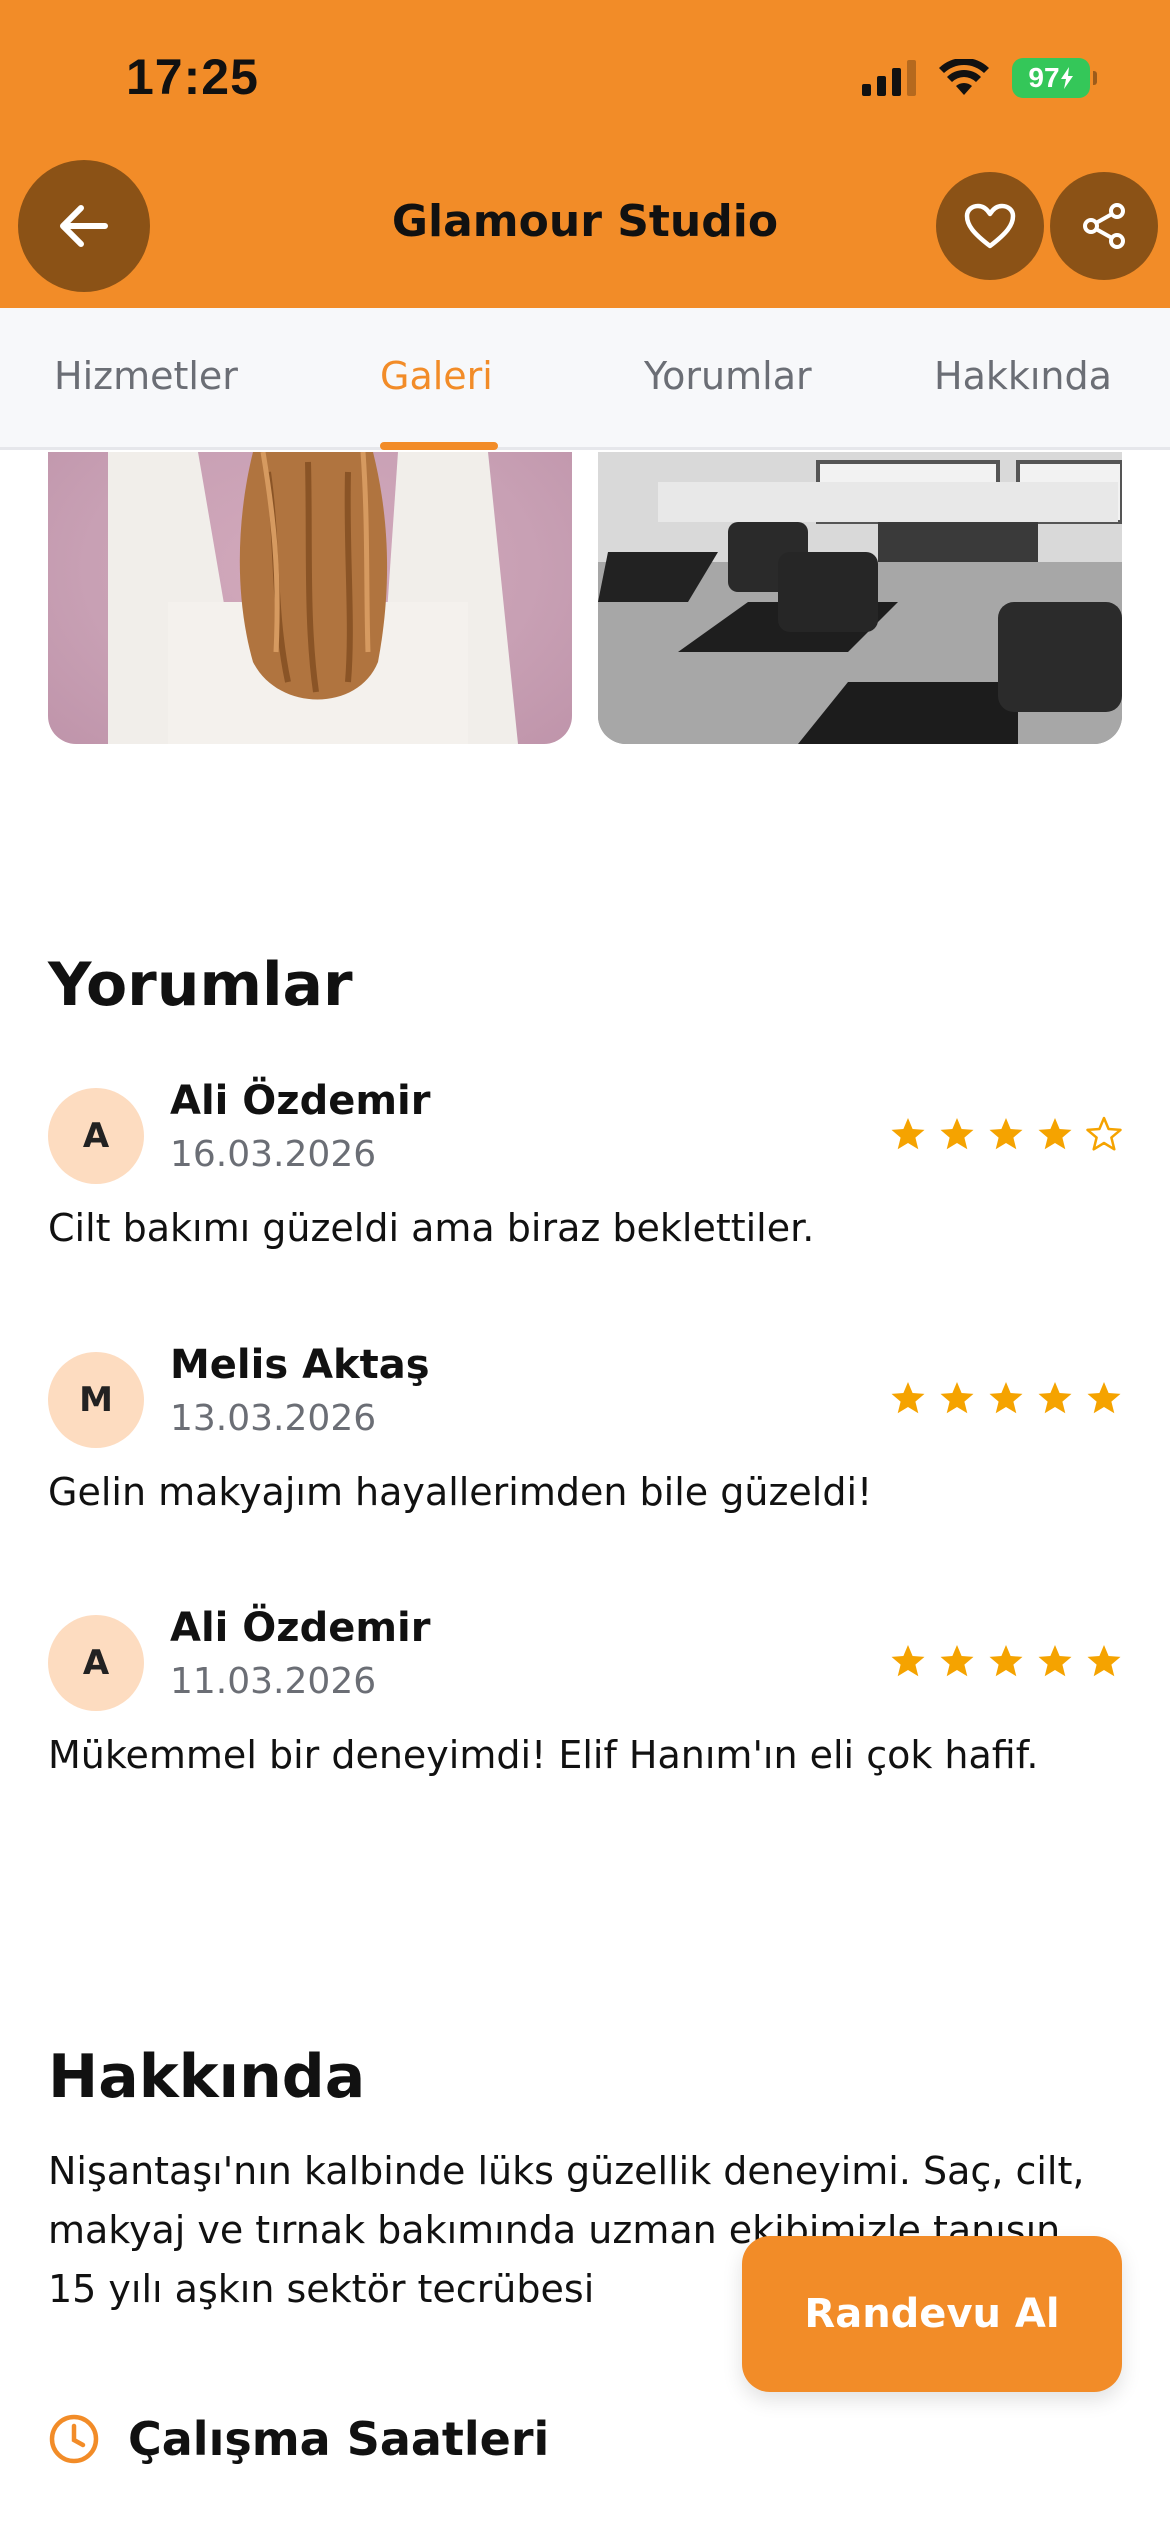 This screenshot has width=1170, height=2532. What do you see at coordinates (1023, 376) in the screenshot?
I see `tab-hakkinda: Hakkında` at bounding box center [1023, 376].